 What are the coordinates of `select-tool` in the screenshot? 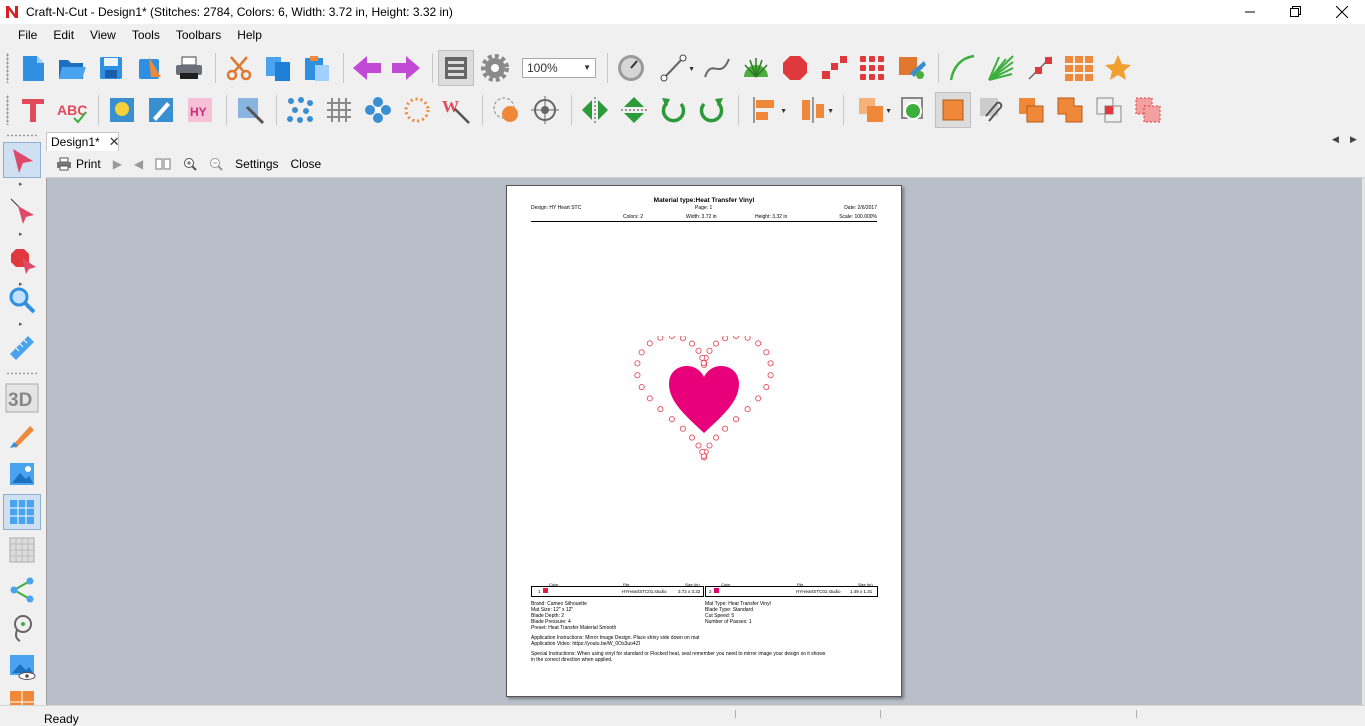 It's located at (22, 160).